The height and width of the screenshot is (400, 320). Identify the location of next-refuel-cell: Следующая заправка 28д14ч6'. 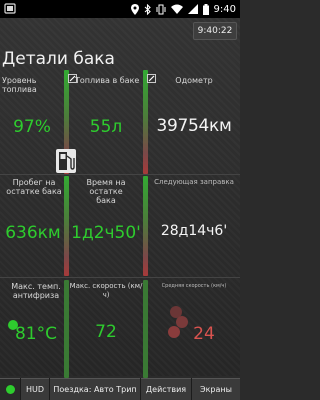
(194, 226).